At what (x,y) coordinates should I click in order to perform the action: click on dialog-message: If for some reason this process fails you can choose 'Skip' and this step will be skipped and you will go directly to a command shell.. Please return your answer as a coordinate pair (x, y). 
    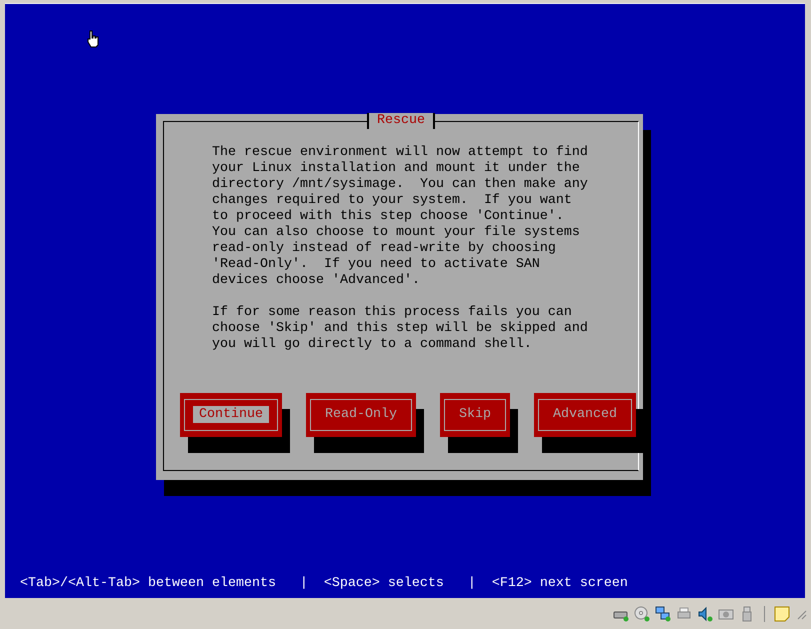
    Looking at the image, I should click on (400, 329).